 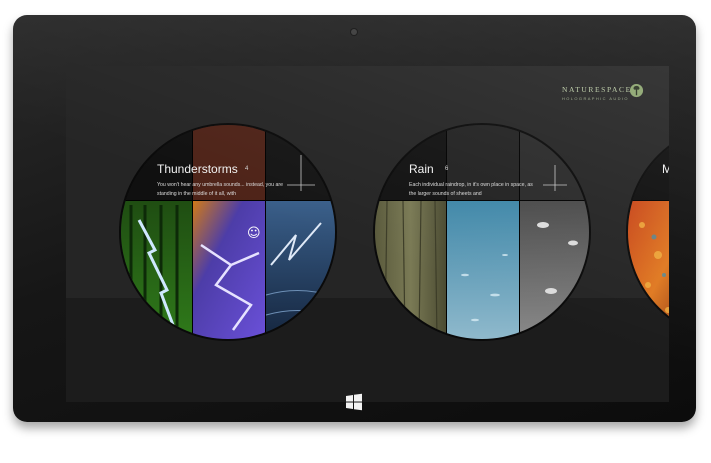 I want to click on tile-count: 6, so click(x=447, y=169).